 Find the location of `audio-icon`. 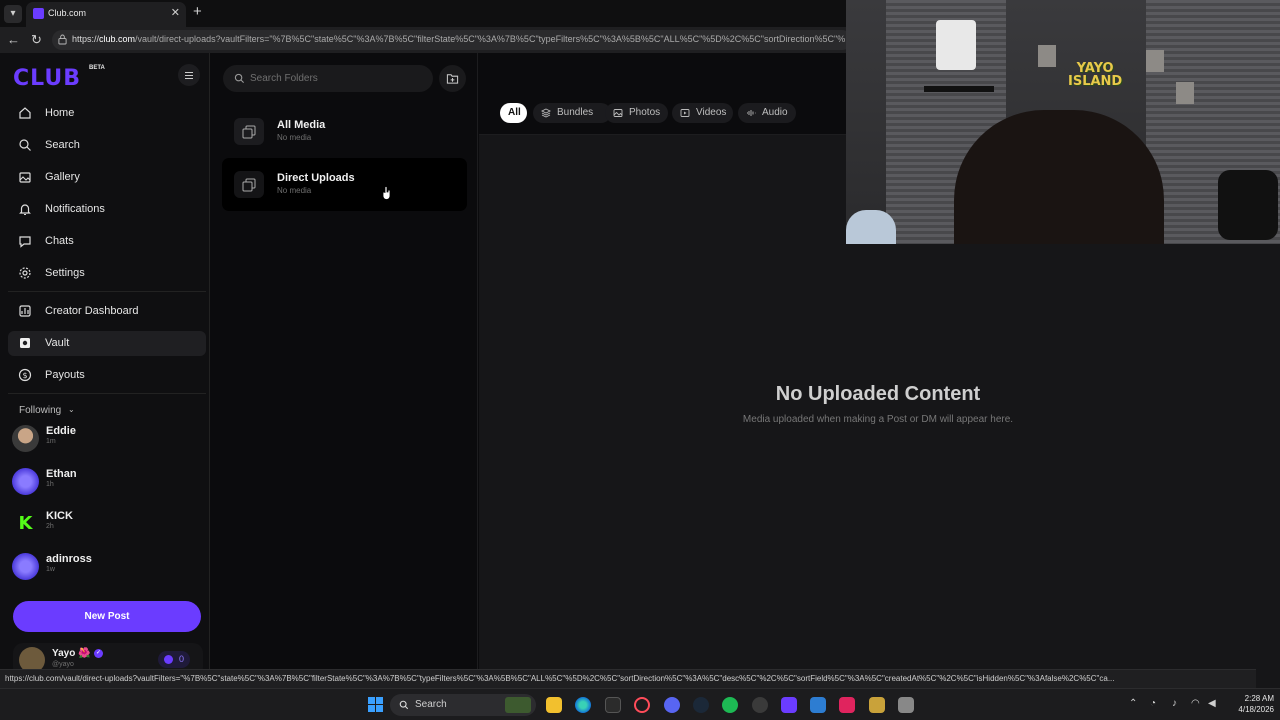

audio-icon is located at coordinates (751, 113).